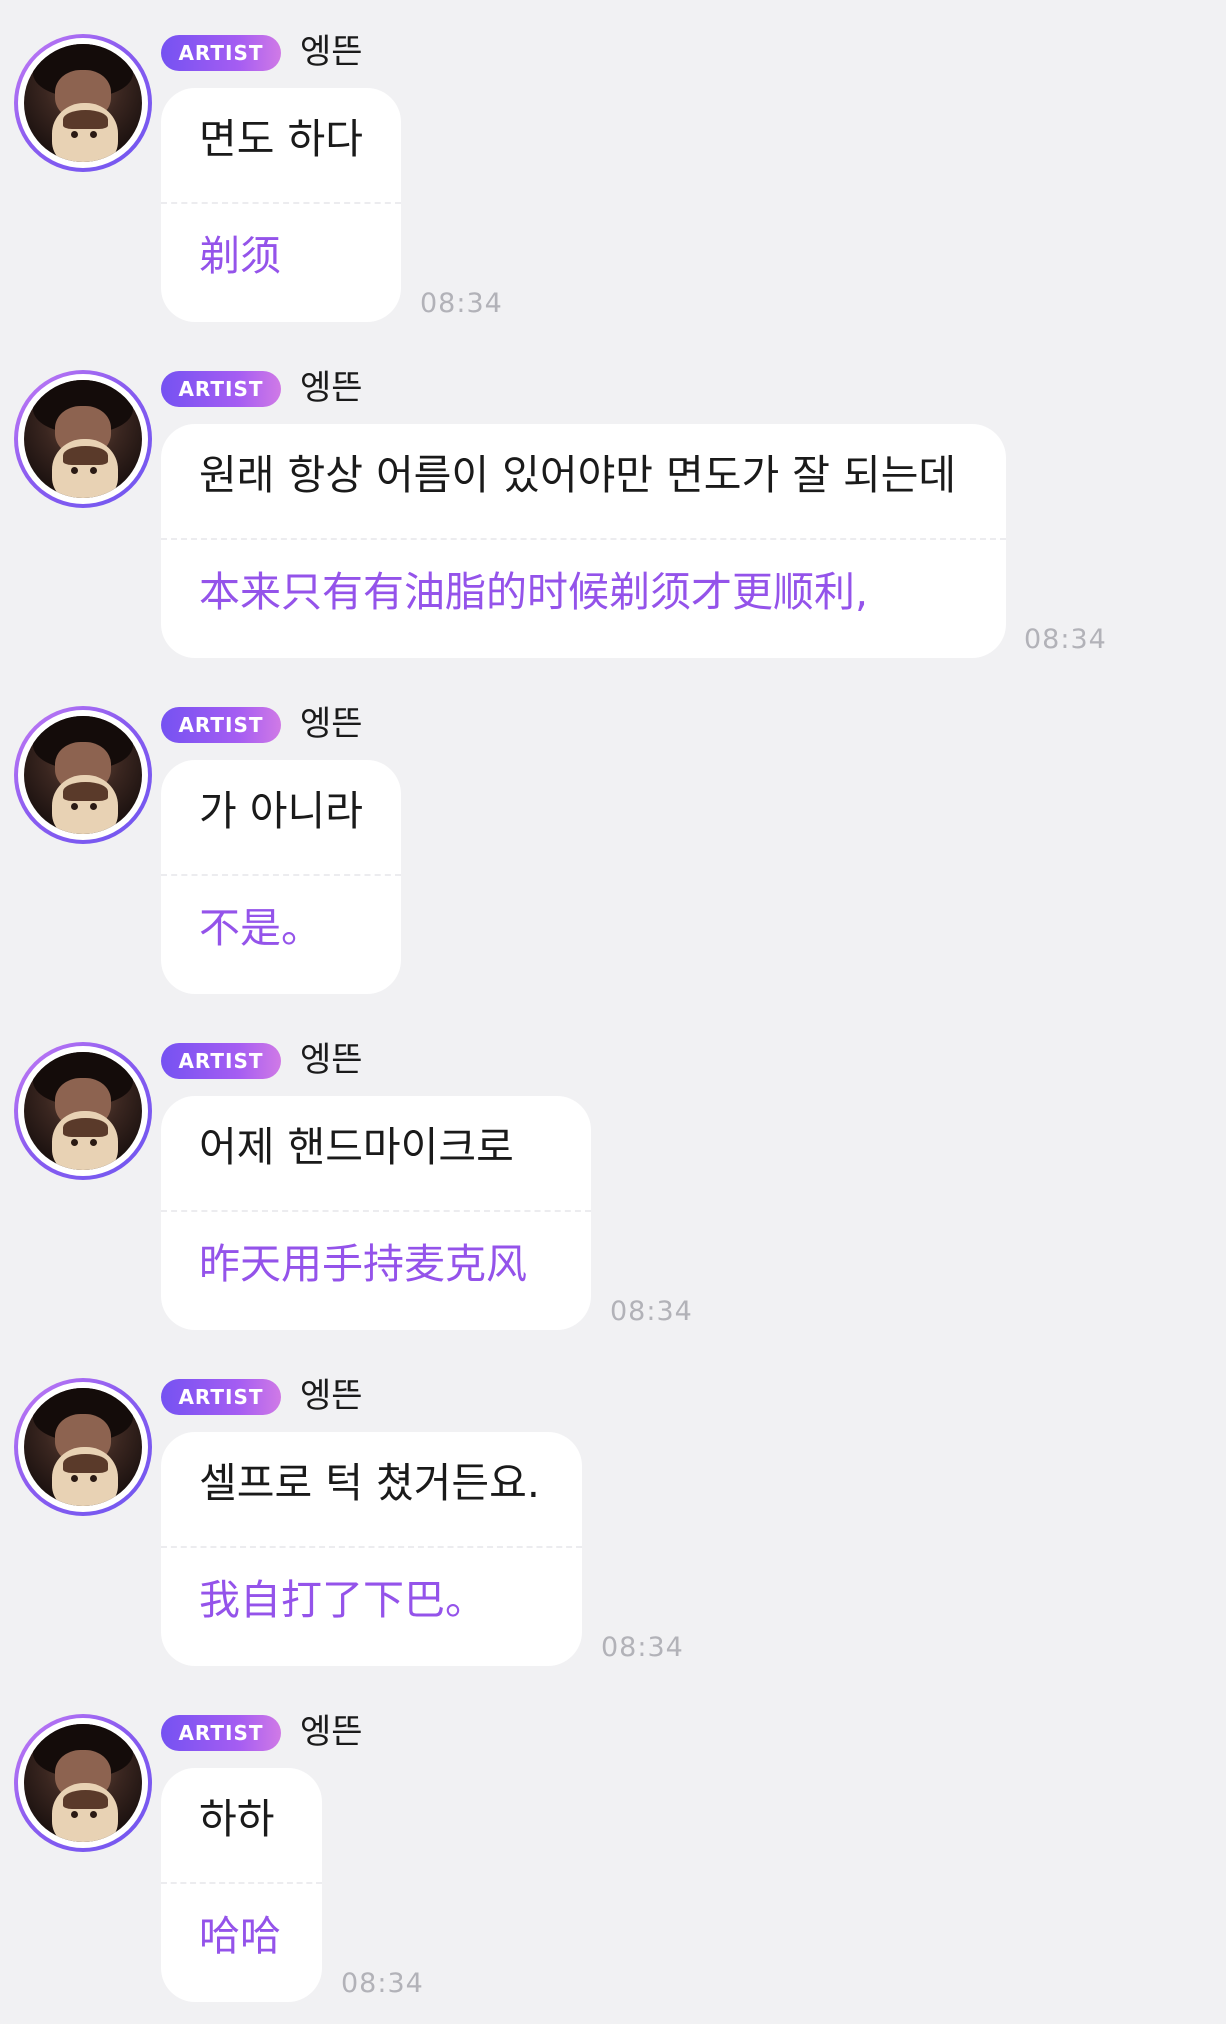  Describe the element at coordinates (369, 1483) in the screenshot. I see `message-korean-text: 셀프로 턱 쳤거든요.` at that location.